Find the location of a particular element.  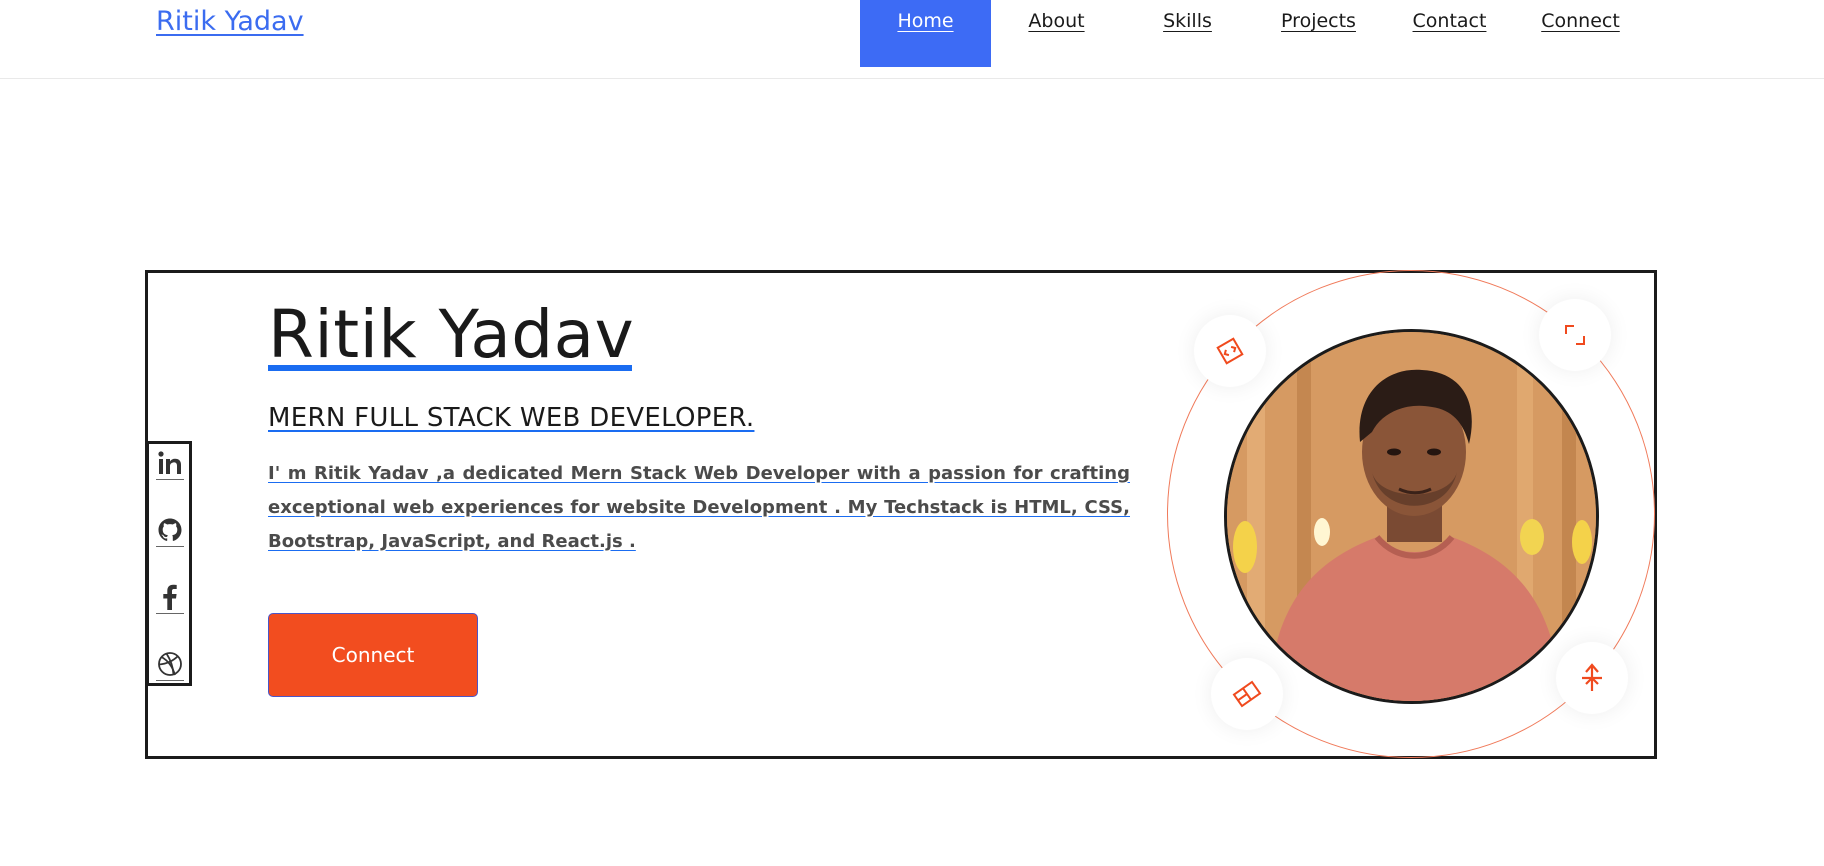

social-bar is located at coordinates (169, 563).